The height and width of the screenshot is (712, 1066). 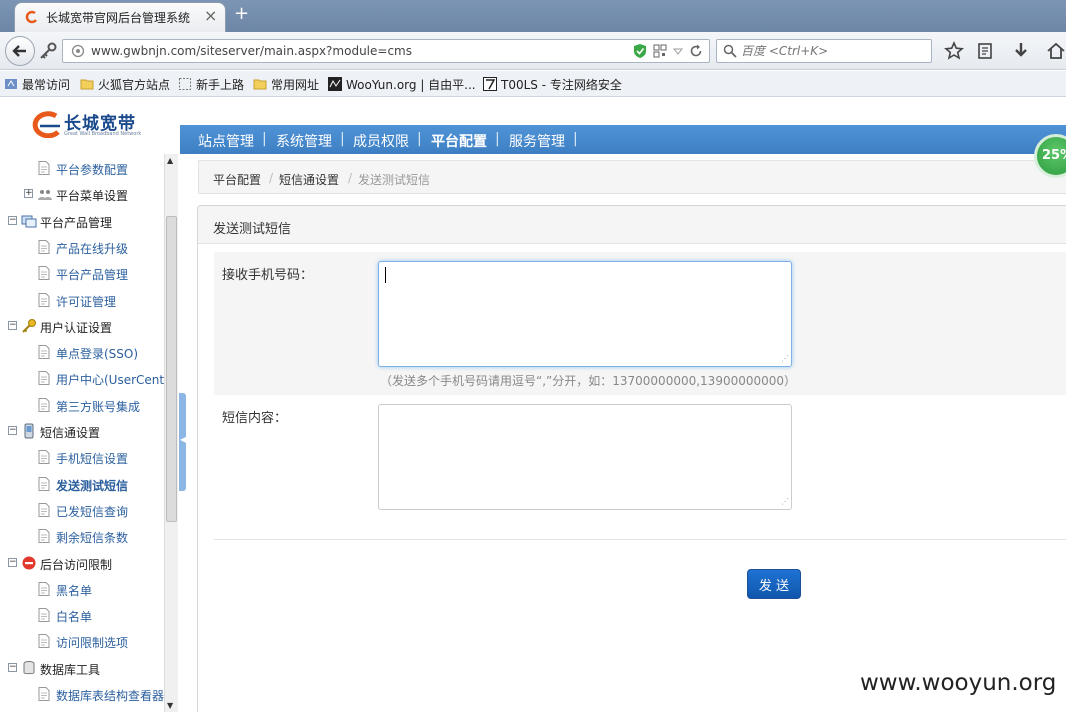 I want to click on search-bar, so click(x=824, y=51).